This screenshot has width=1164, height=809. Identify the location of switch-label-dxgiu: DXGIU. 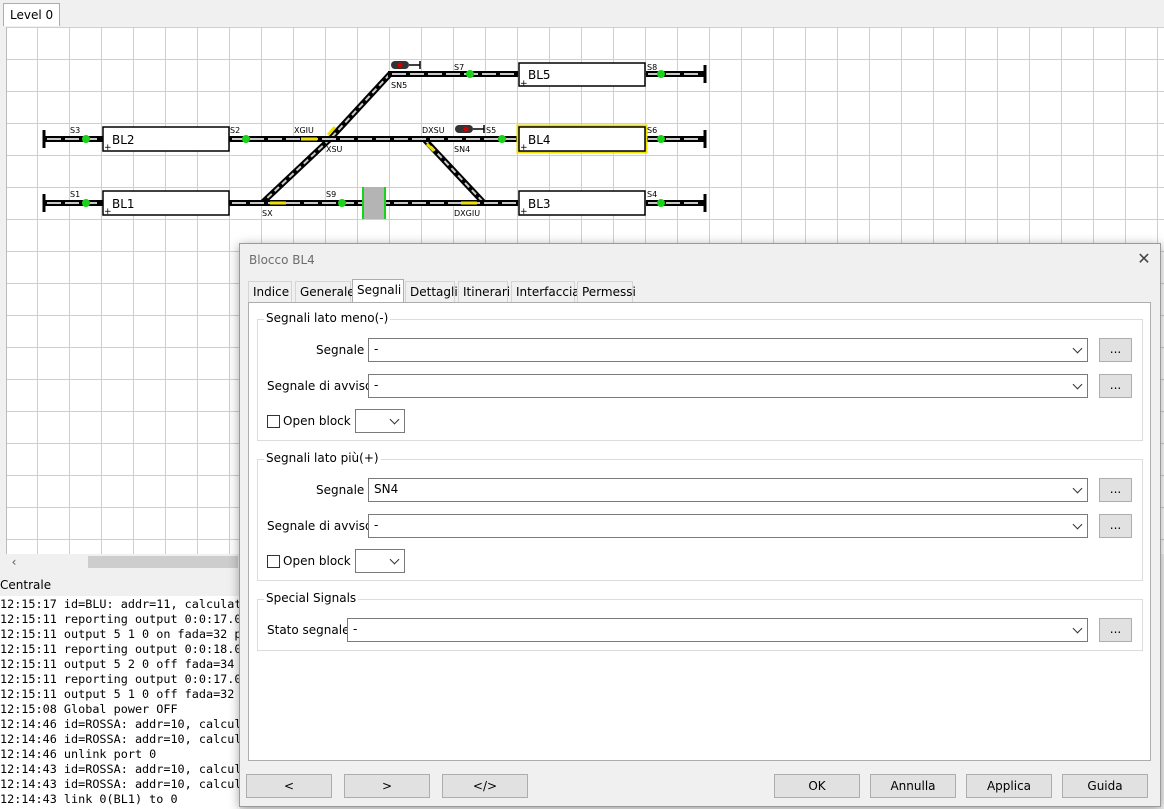
(467, 213).